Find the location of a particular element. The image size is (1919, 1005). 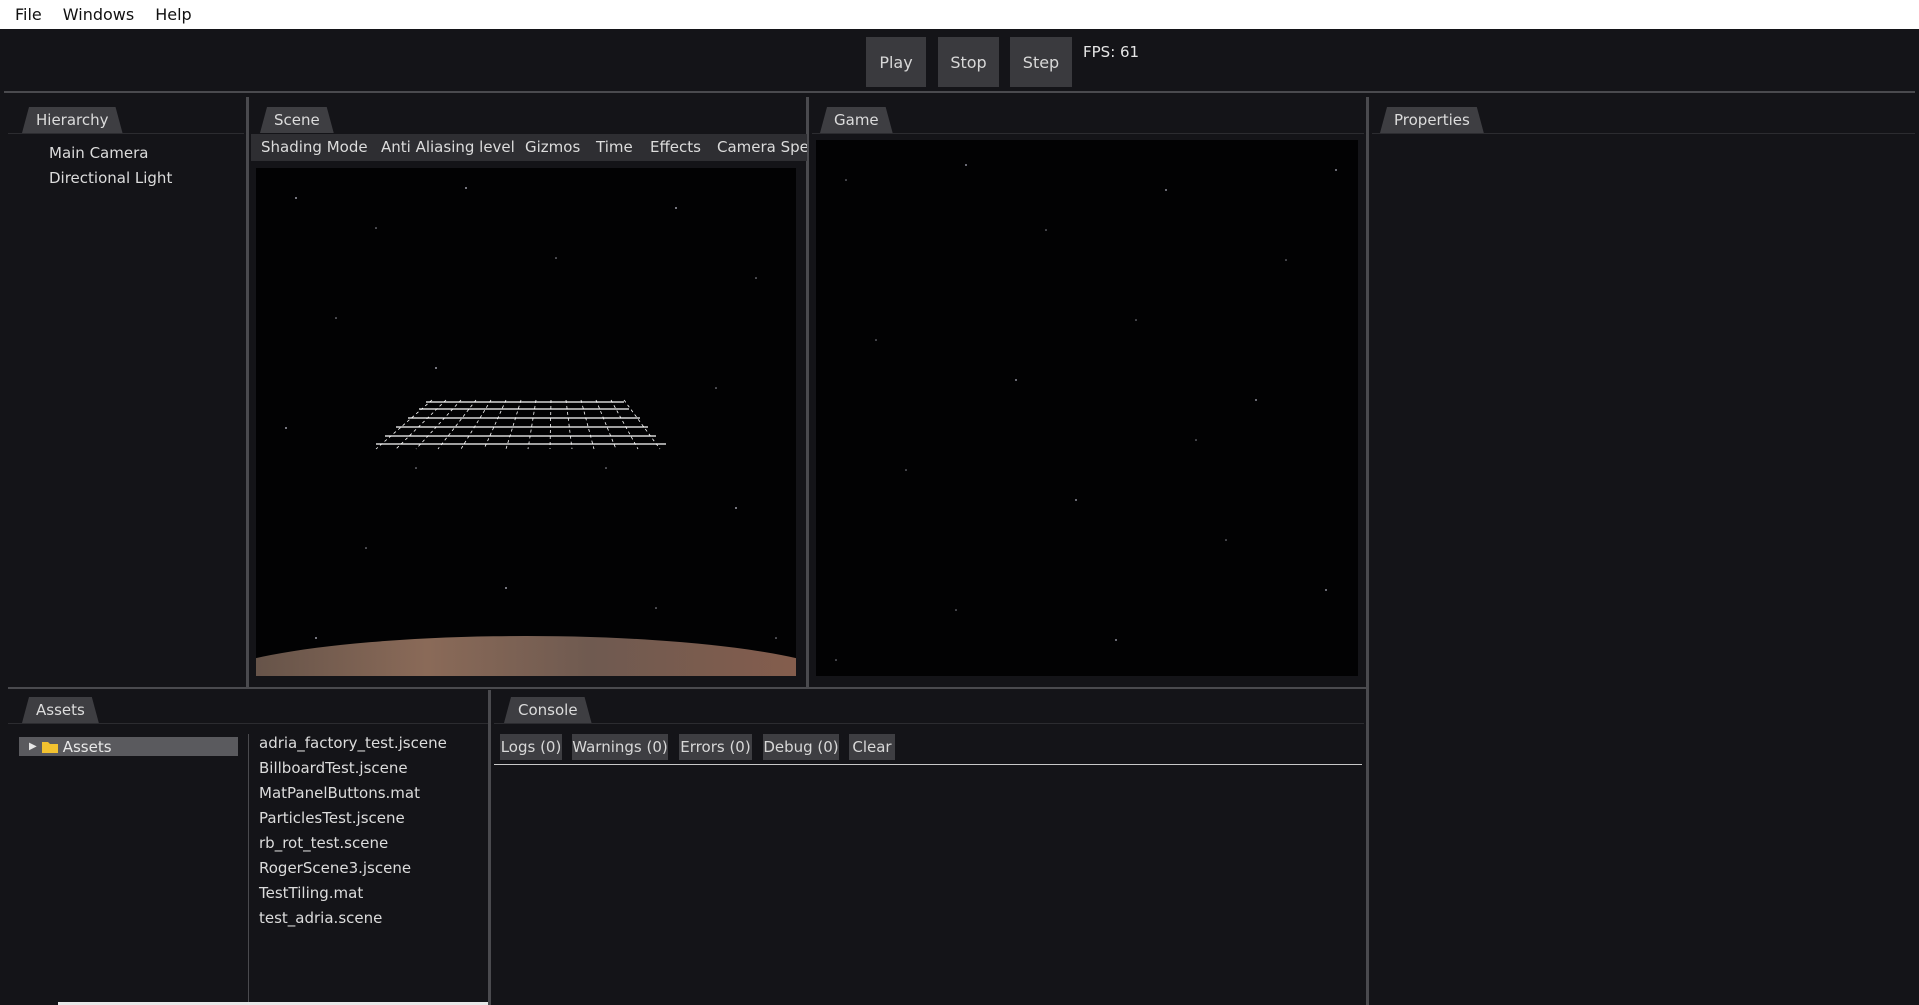

asset-file-item: test_adria.scene is located at coordinates (320, 918).